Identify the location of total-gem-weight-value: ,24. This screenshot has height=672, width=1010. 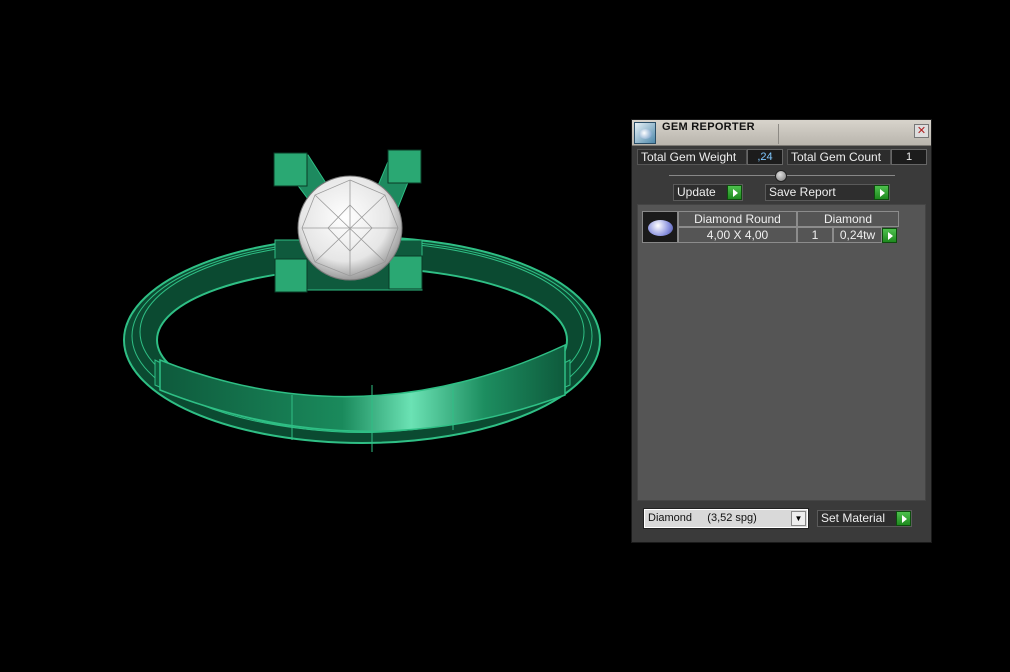
(765, 157).